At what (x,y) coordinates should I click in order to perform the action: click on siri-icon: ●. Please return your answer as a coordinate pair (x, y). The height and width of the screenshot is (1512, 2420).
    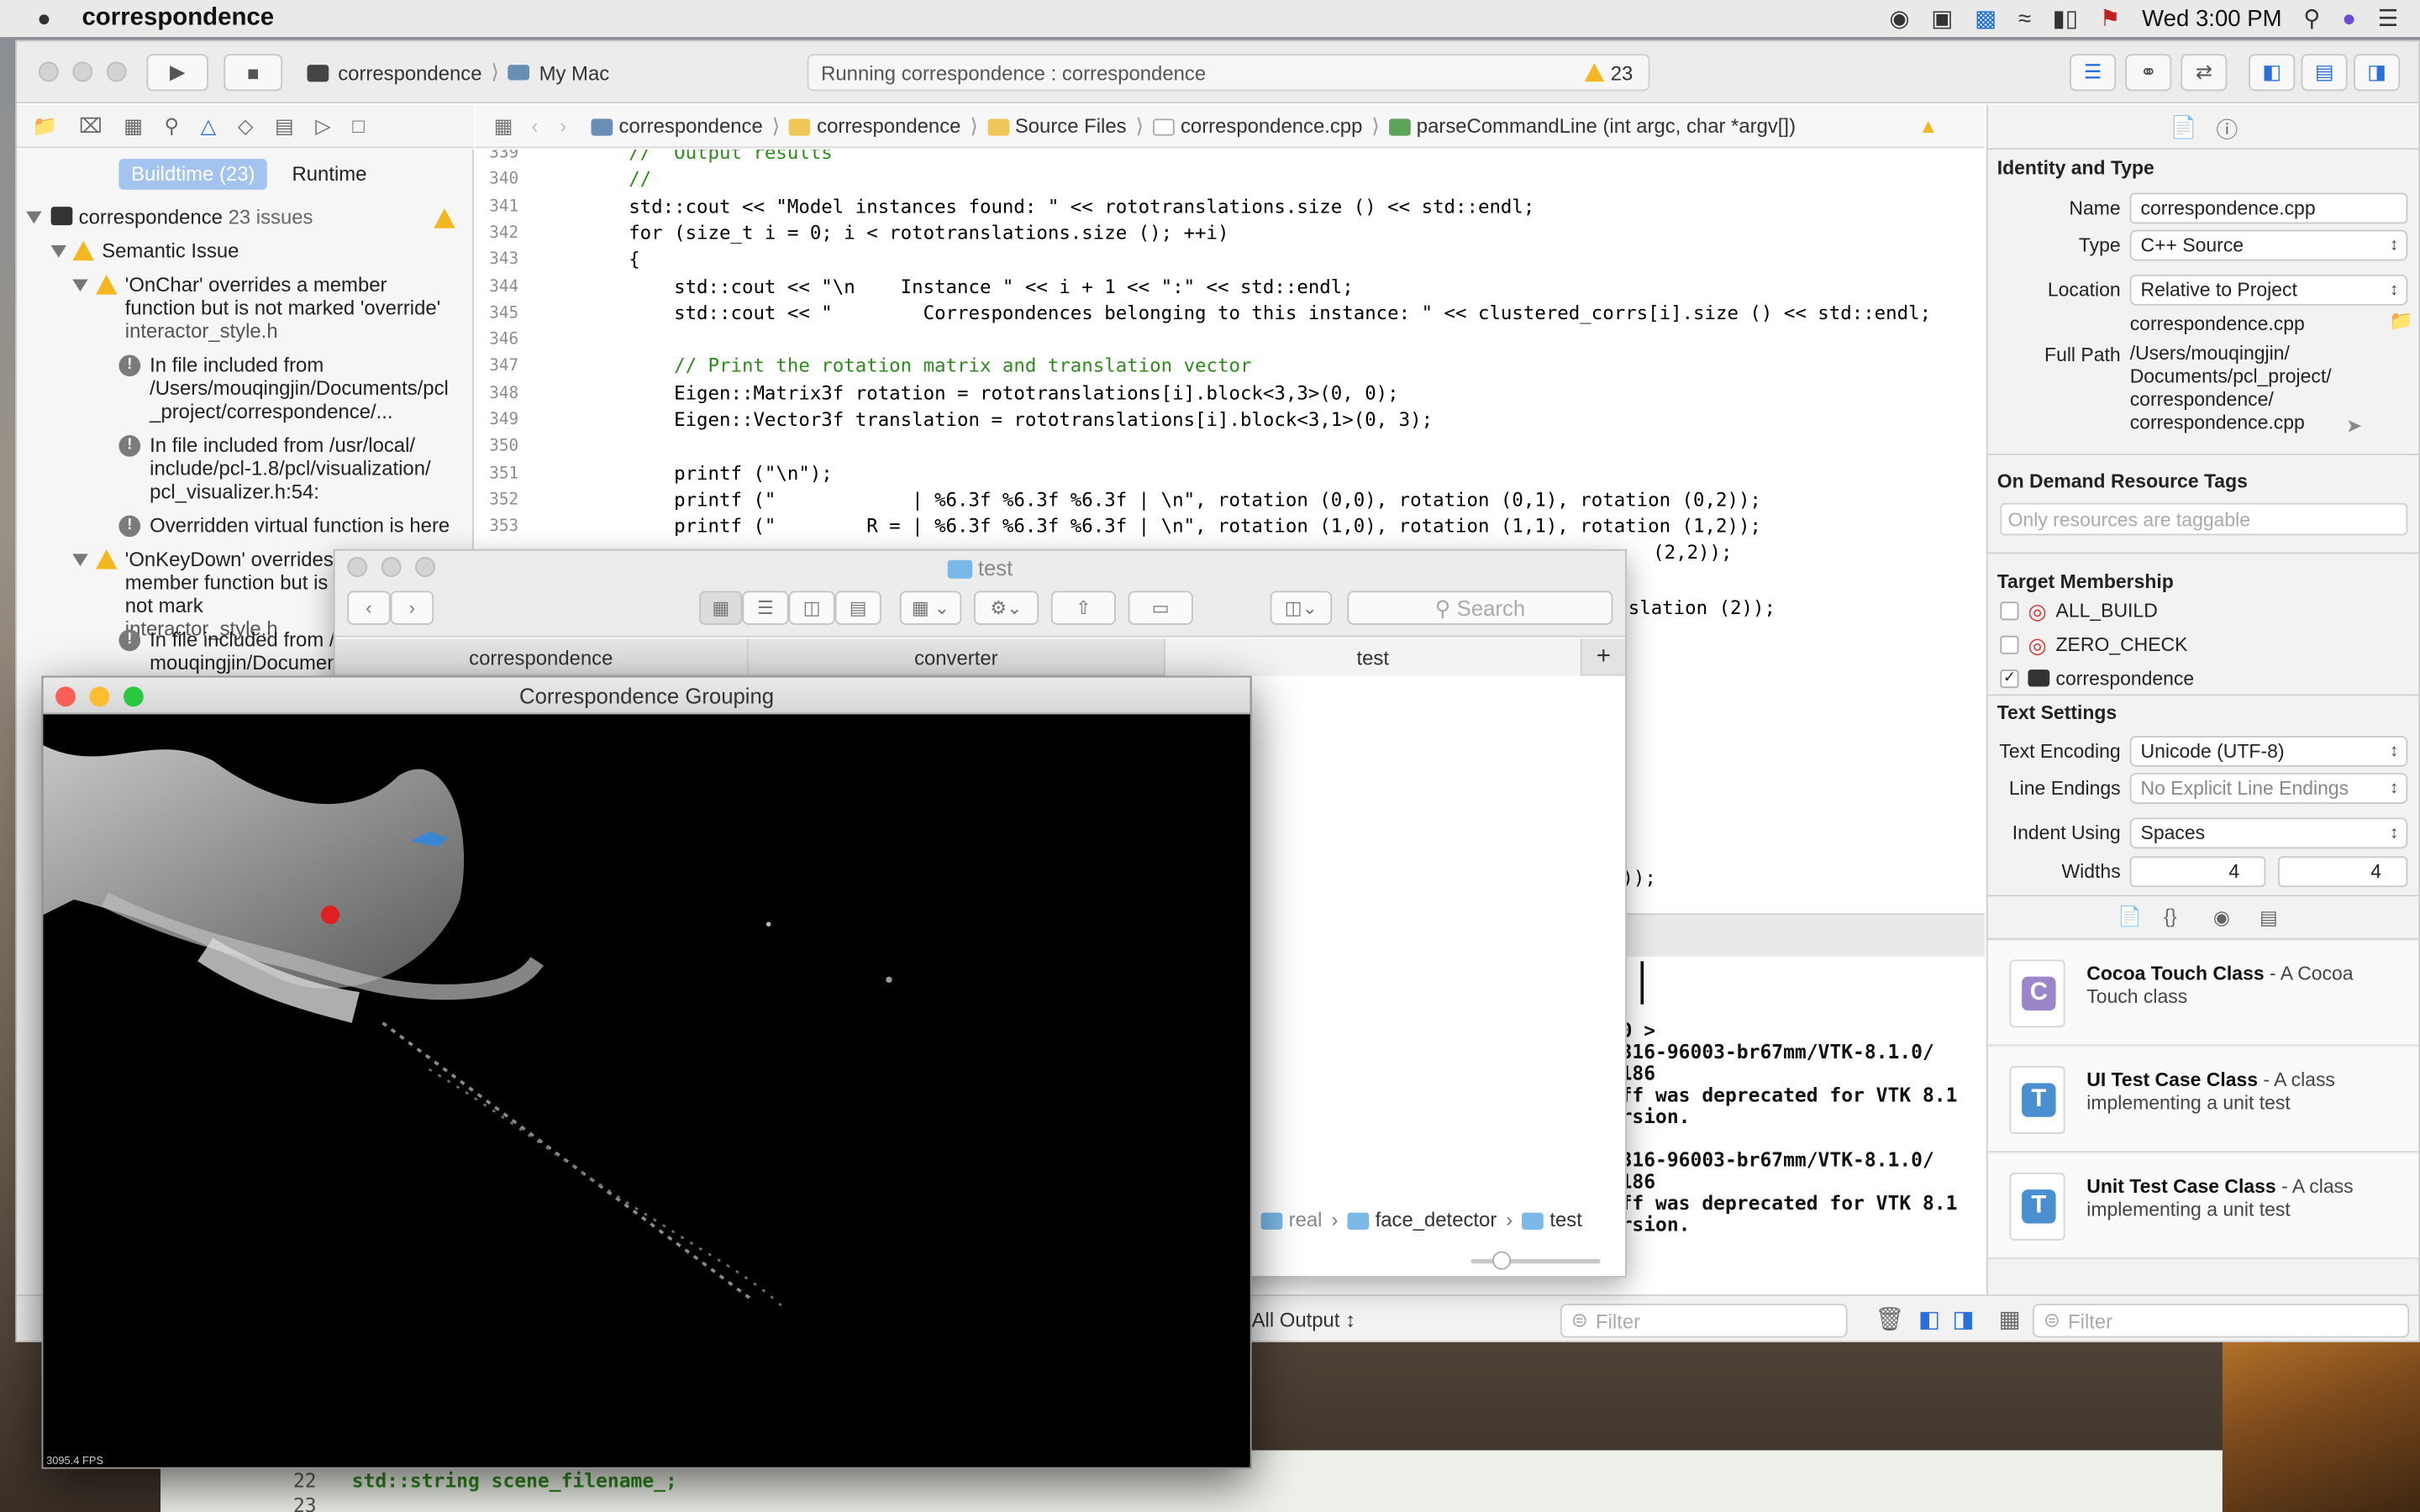
    Looking at the image, I should click on (2349, 18).